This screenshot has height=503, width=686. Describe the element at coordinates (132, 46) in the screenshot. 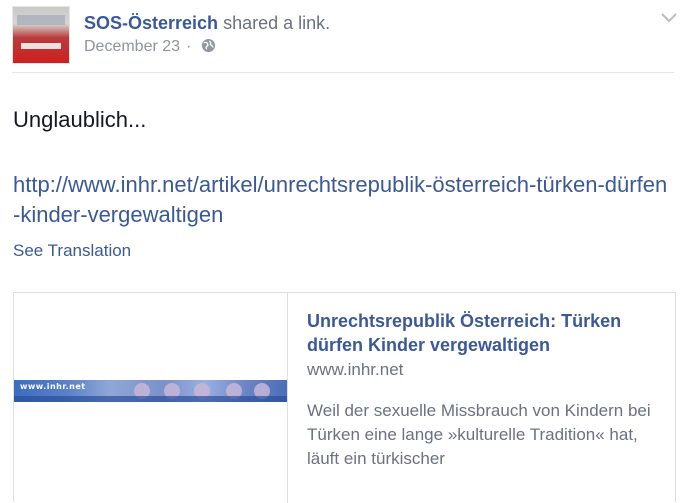

I see `post-date: December 23` at that location.